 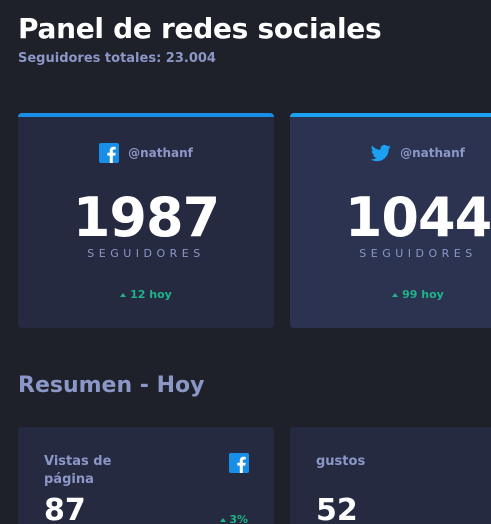 I want to click on twitter-handle: @nathanf, so click(x=390, y=153).